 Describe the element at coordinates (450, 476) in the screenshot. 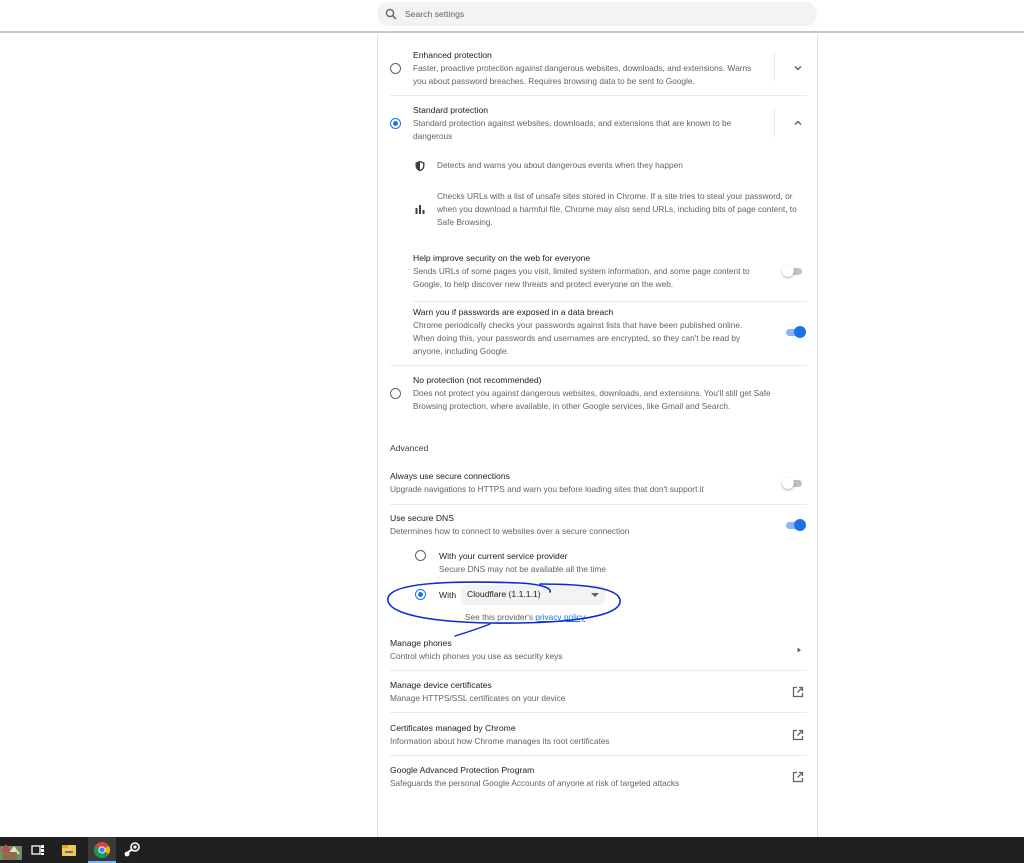

I see `secure-connections-title: Always use secure connections` at that location.